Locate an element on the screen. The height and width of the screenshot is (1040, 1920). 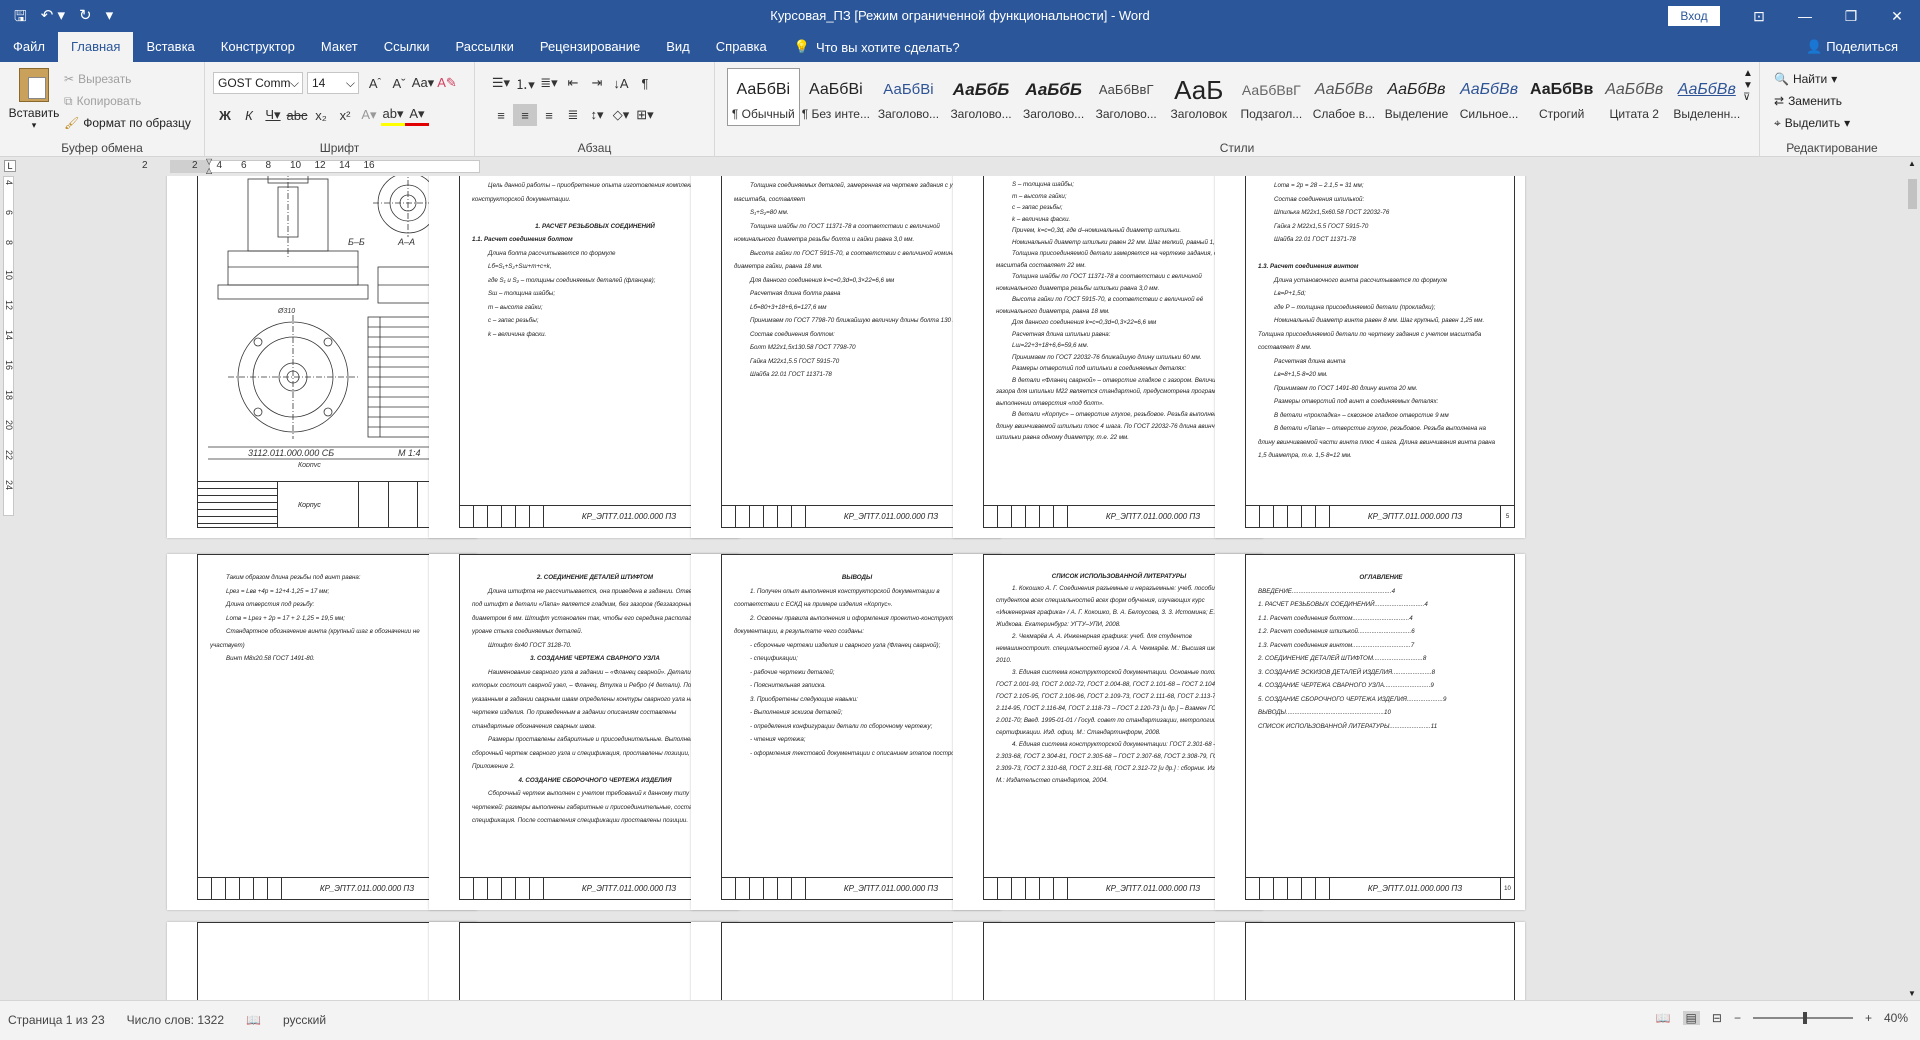
style-strong: АаБбВв Строгий is located at coordinates (1561, 97).